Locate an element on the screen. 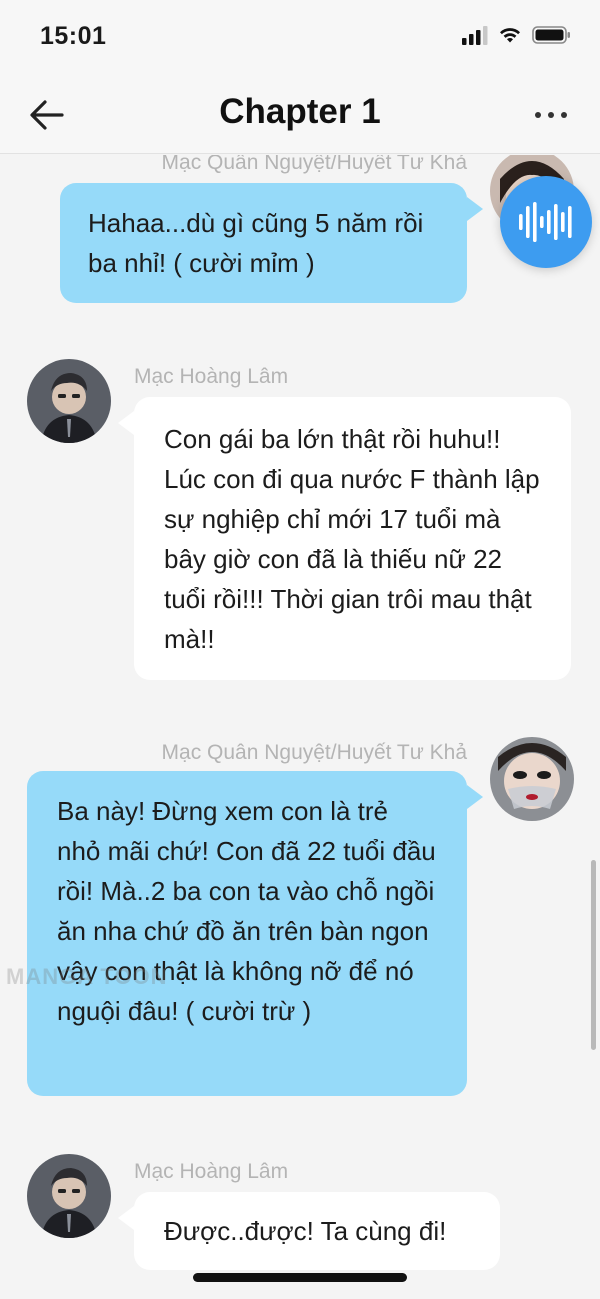 The height and width of the screenshot is (1299, 600). sound-wave-icon is located at coordinates (545, 222).